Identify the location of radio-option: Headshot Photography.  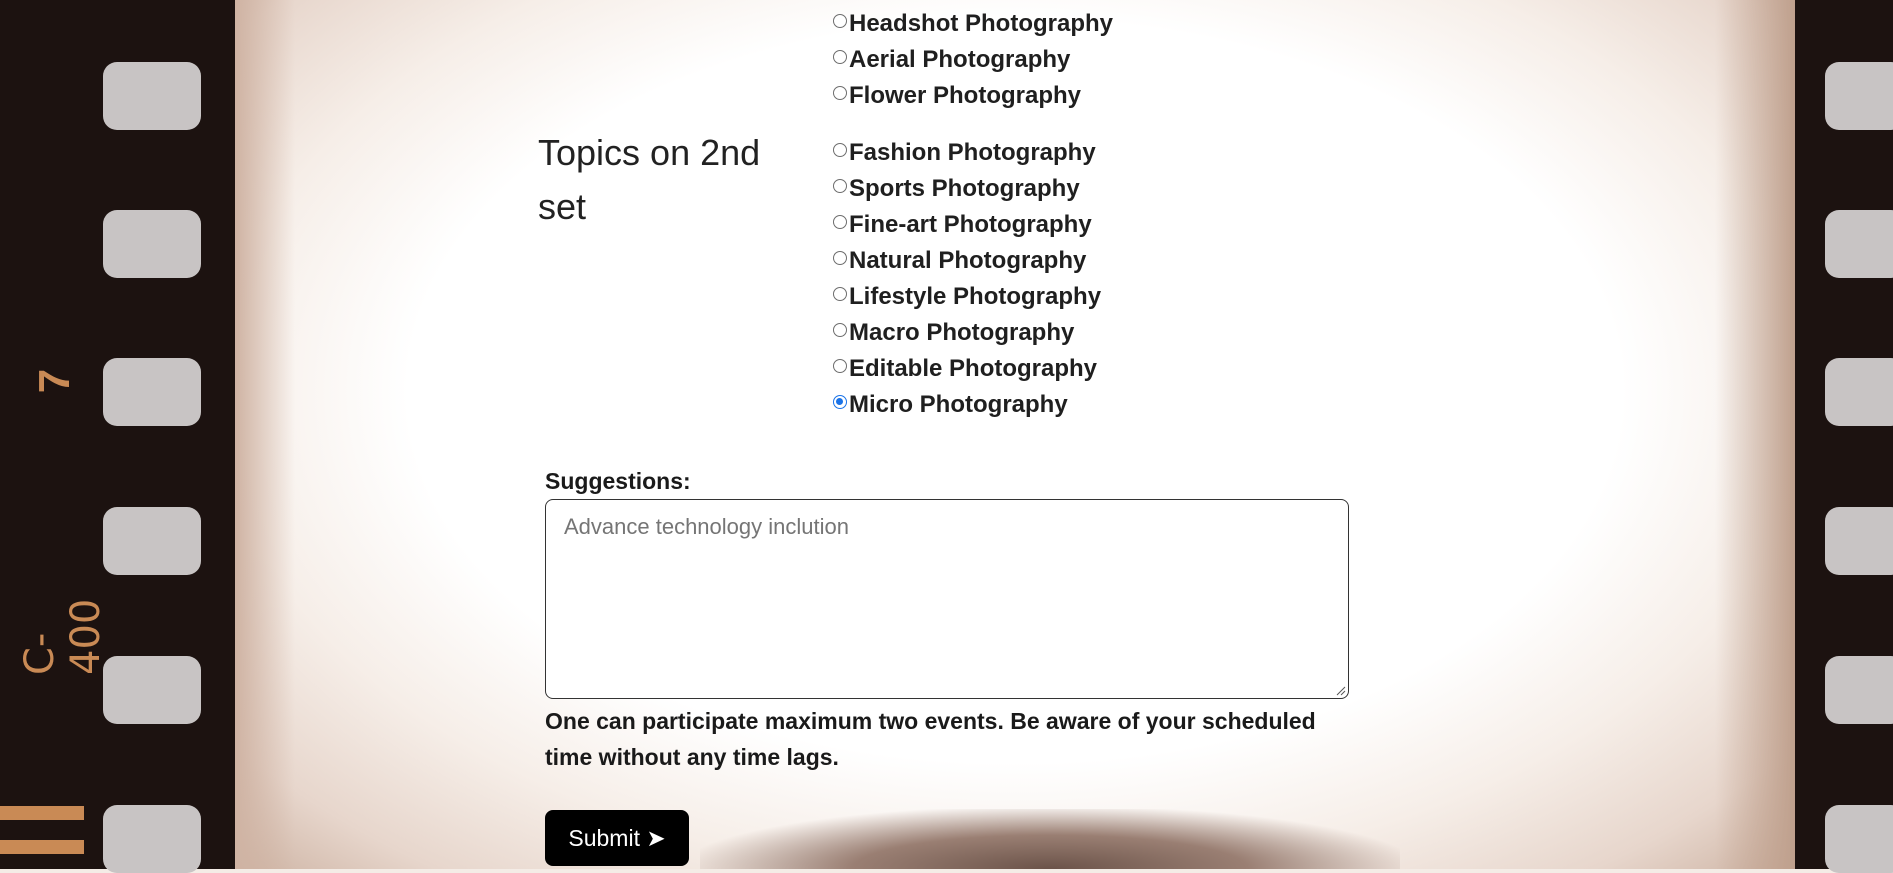
(973, 24).